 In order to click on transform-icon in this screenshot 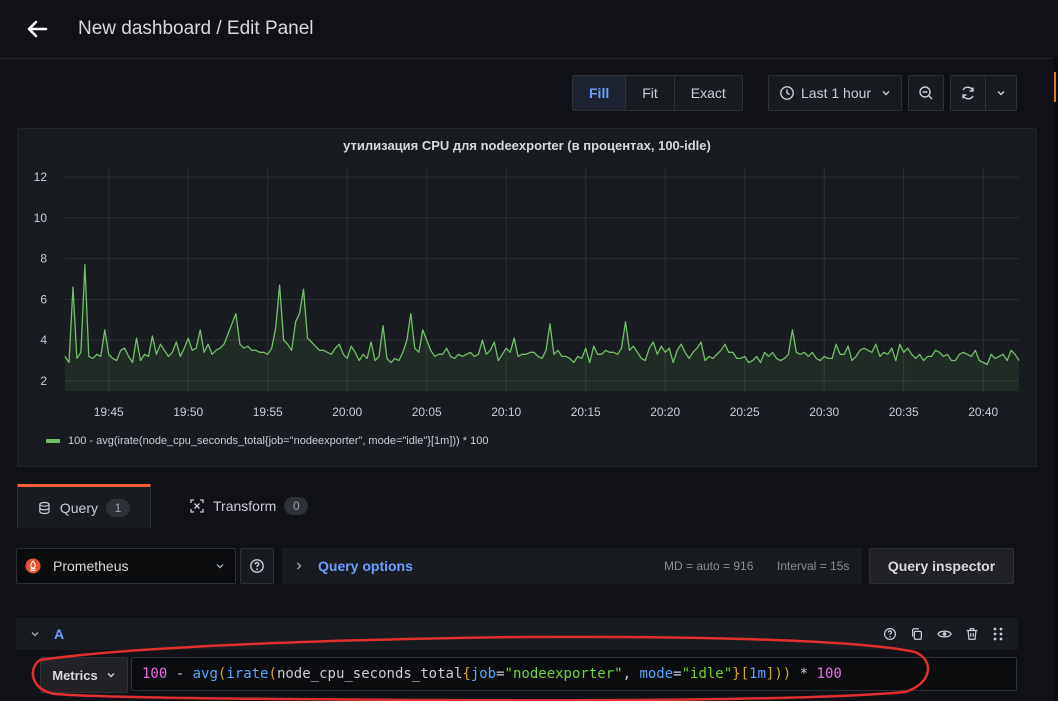, I will do `click(197, 506)`.